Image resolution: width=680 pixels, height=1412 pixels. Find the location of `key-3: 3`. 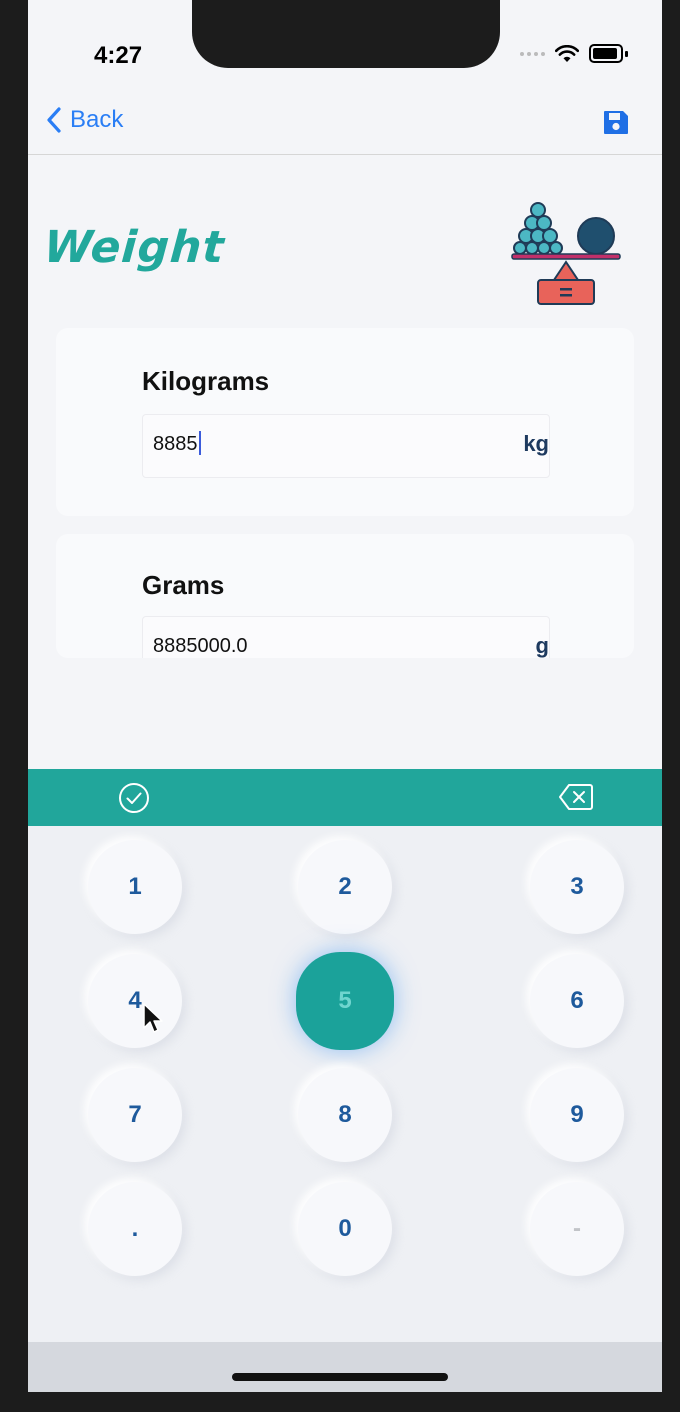

key-3: 3 is located at coordinates (577, 887).